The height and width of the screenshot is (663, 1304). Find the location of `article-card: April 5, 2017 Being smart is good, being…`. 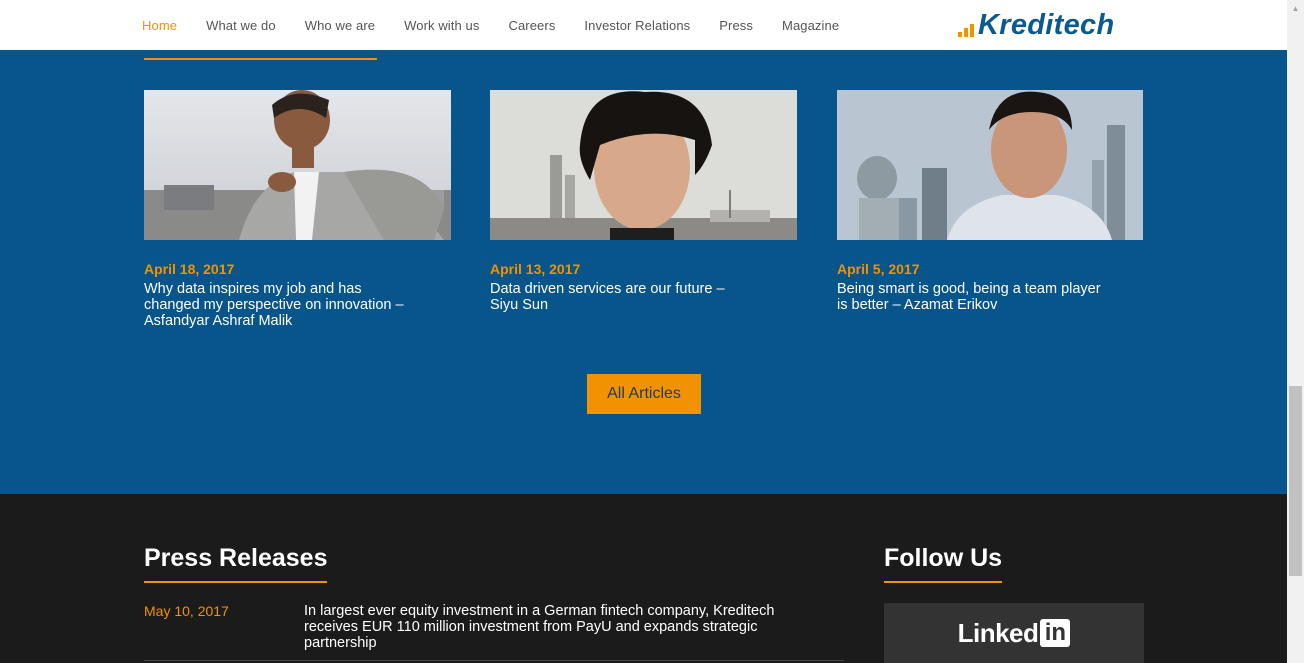

article-card: April 5, 2017 Being smart is good, being… is located at coordinates (990, 201).